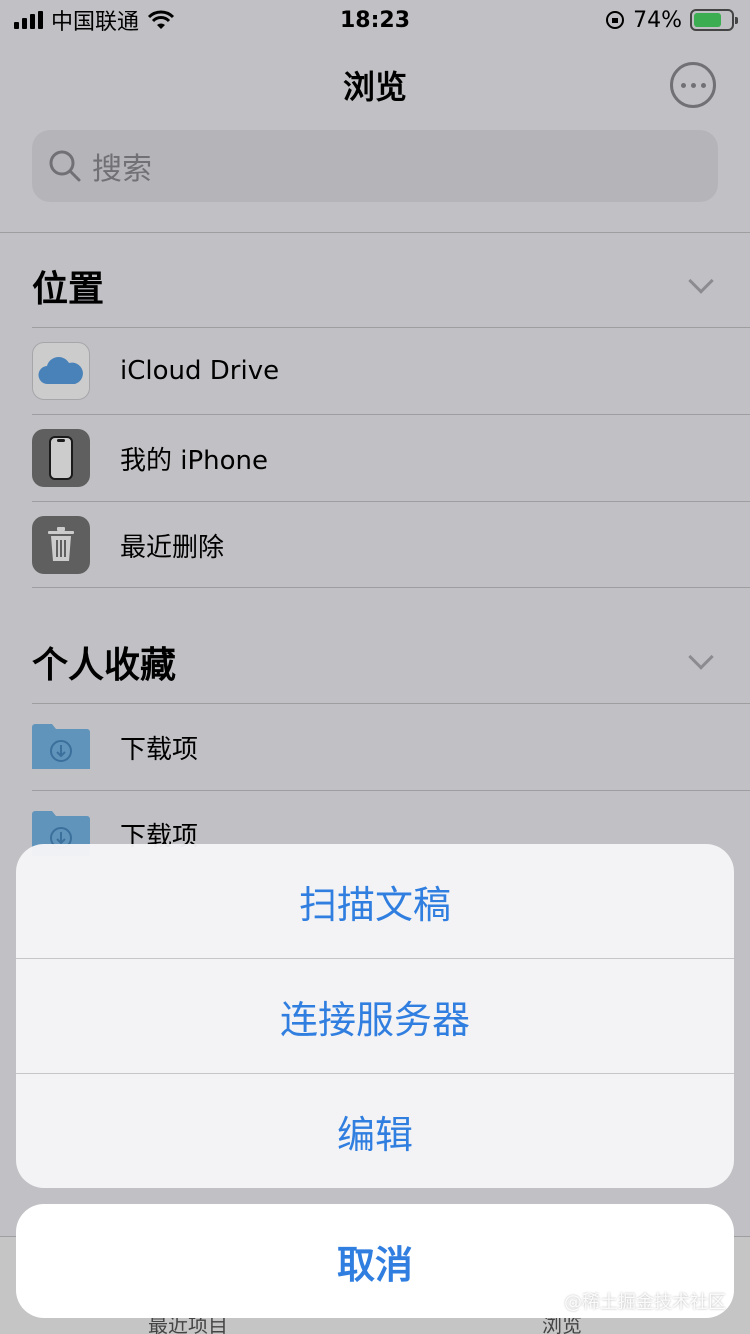 The image size is (750, 1334). Describe the element at coordinates (375, 901) in the screenshot. I see `scan-documents-button: 扫描文稿` at that location.